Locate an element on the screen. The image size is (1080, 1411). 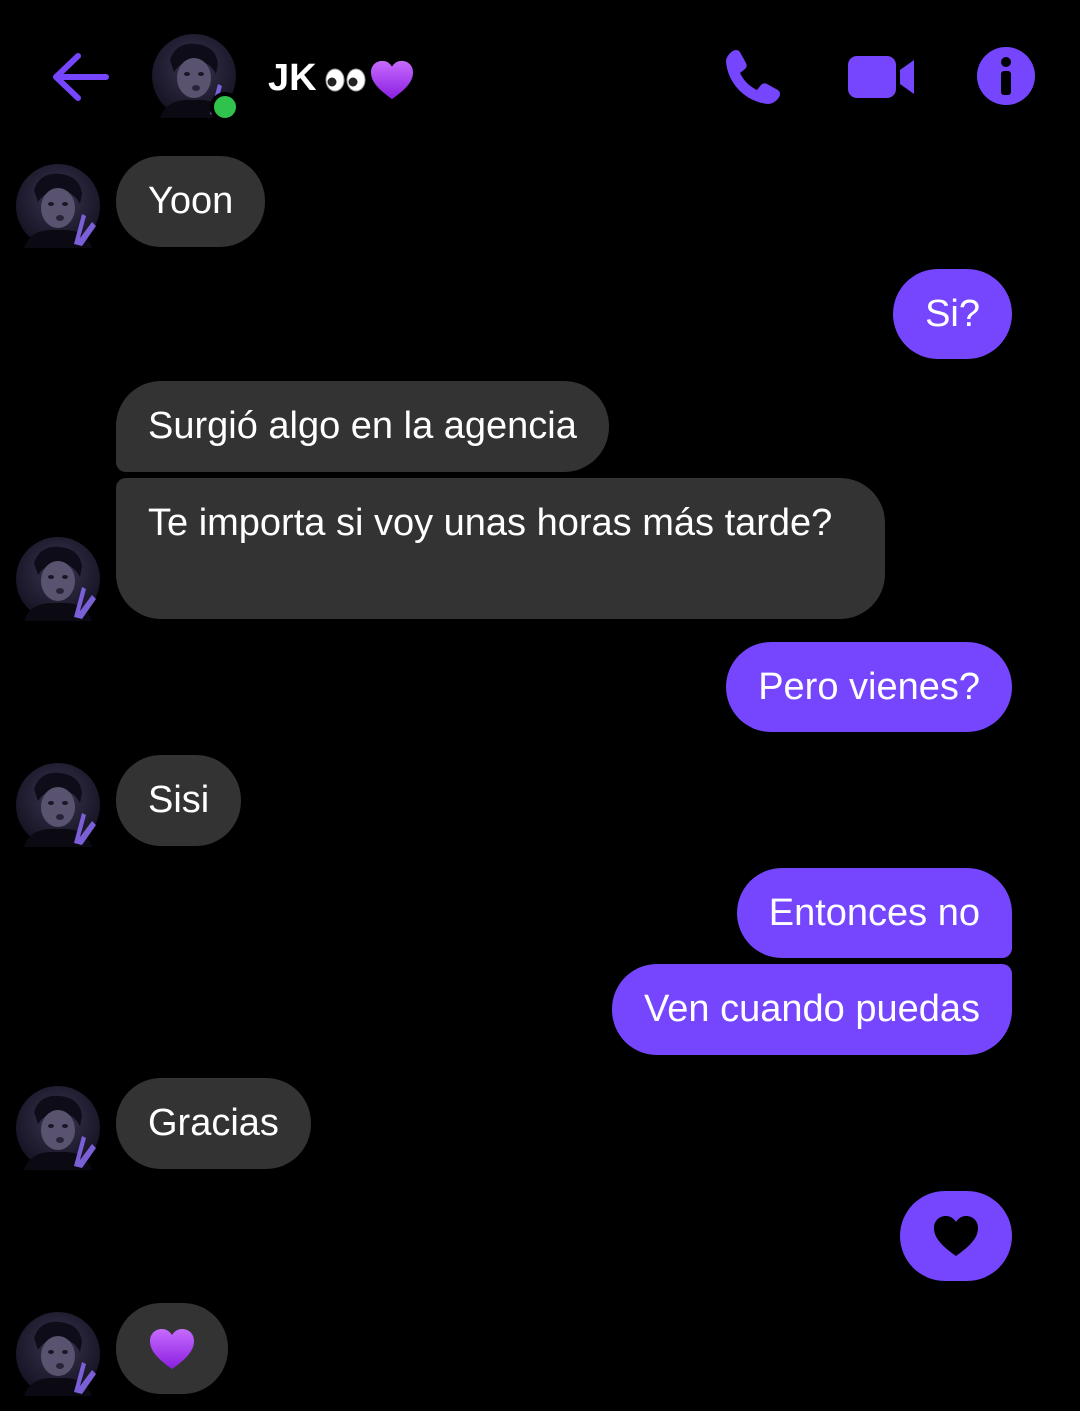
outgoing-message is located at coordinates (956, 1236).